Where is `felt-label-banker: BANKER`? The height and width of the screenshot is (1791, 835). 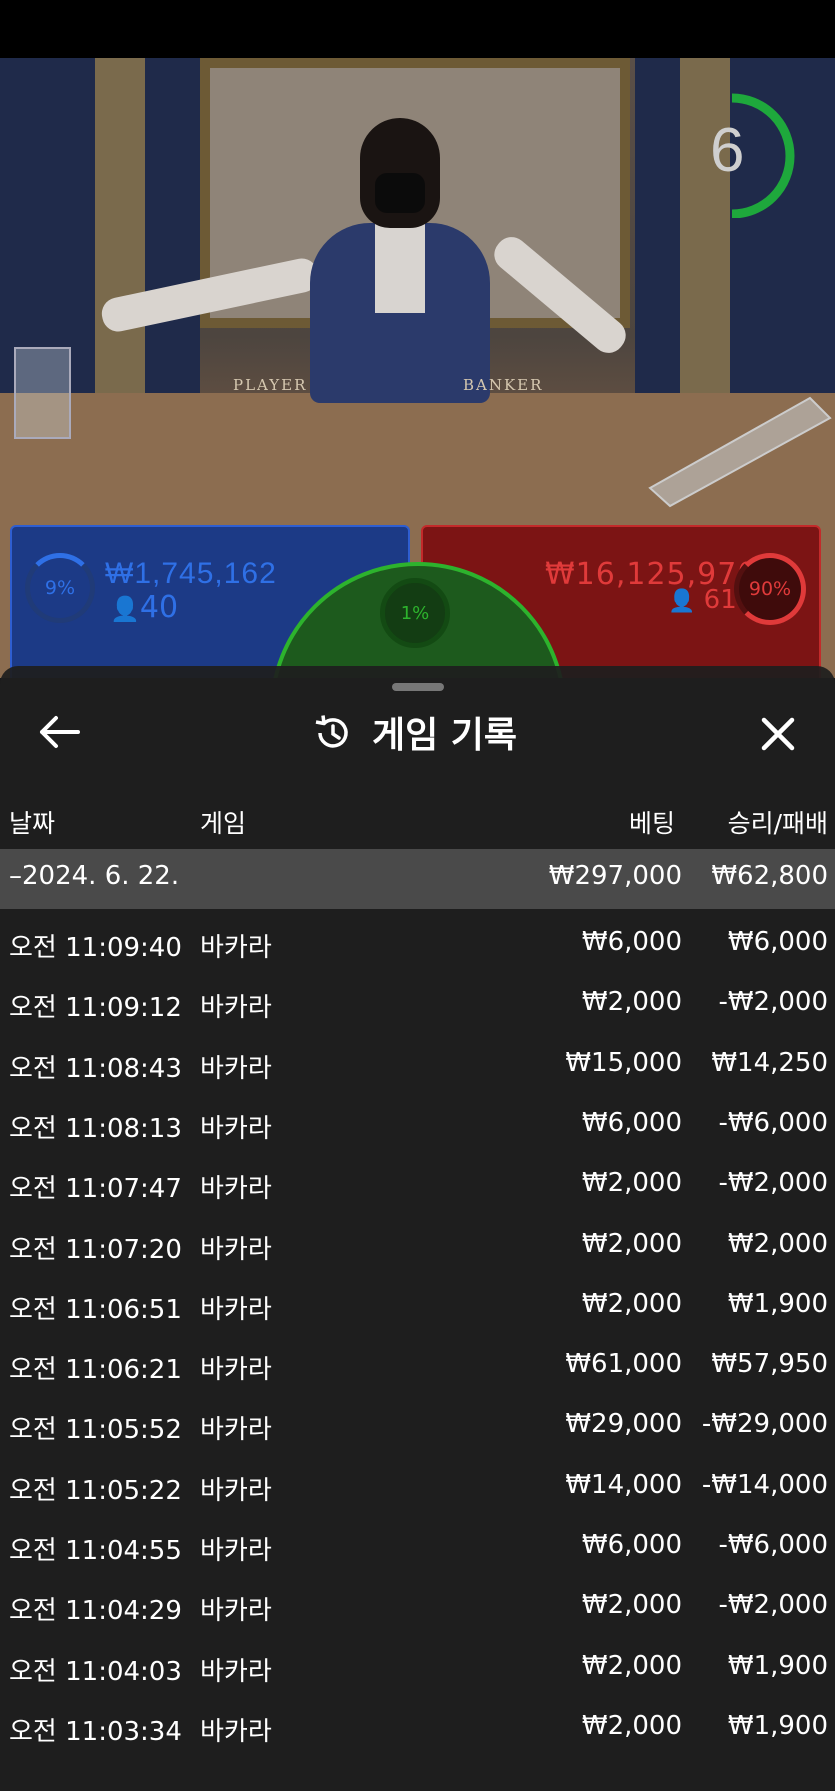
felt-label-banker: BANKER is located at coordinates (503, 385).